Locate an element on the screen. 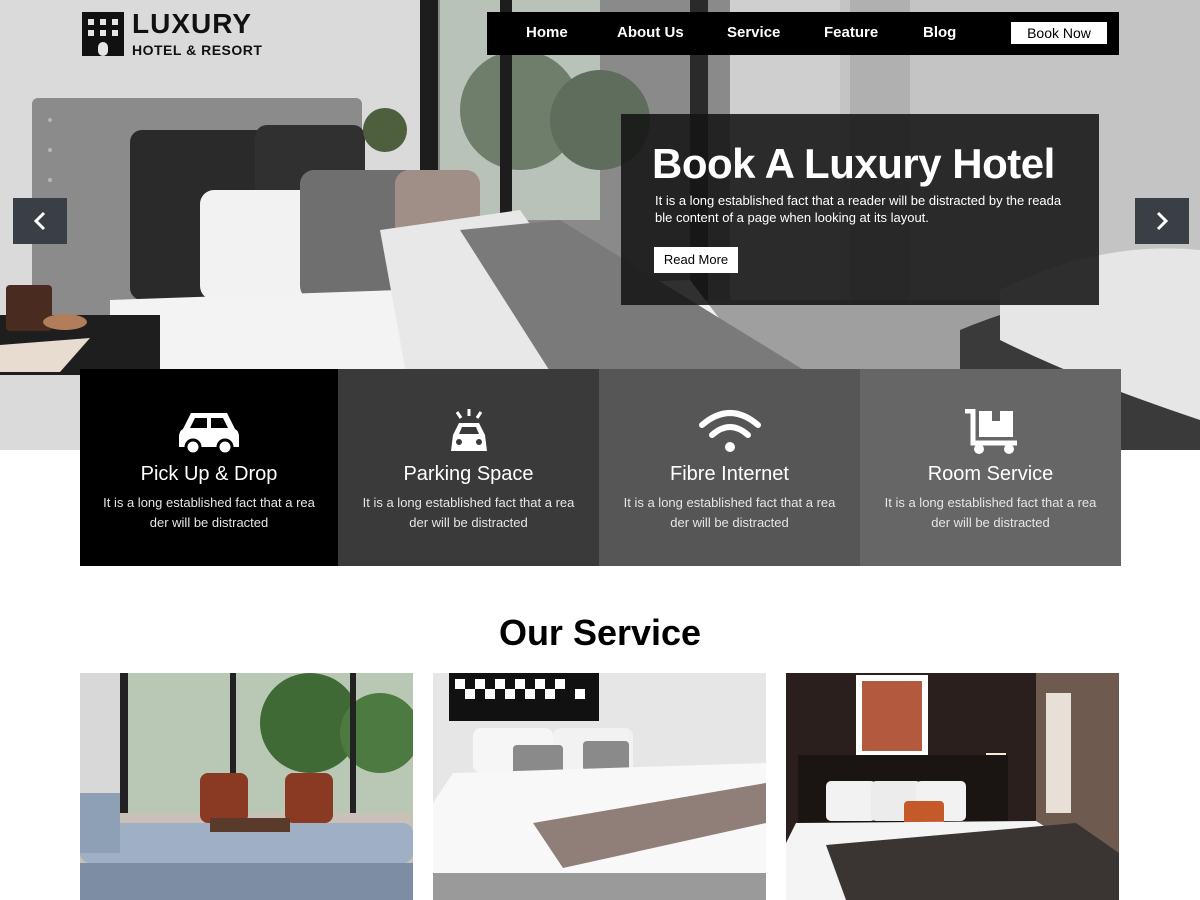 Image resolution: width=1200 pixels, height=900 pixels. logo-title: LUXURY is located at coordinates (192, 23).